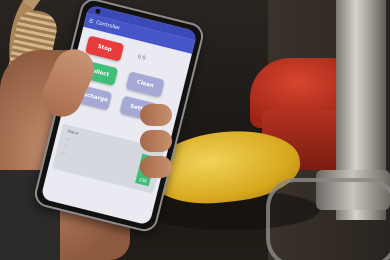  What do you see at coordinates (73, 132) in the screenshot?
I see `info-line: Status` at bounding box center [73, 132].